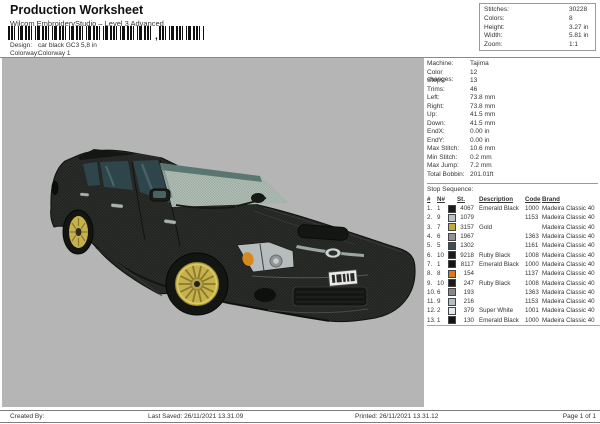 The width and height of the screenshot is (600, 424). I want to click on machine-info-row: EndY: 0.00 in, so click(512, 141).